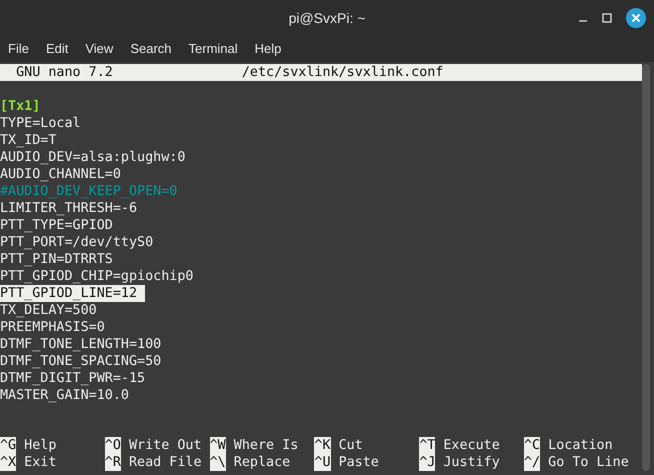  I want to click on config-line: LIMITER_THRESH=-6, so click(69, 208).